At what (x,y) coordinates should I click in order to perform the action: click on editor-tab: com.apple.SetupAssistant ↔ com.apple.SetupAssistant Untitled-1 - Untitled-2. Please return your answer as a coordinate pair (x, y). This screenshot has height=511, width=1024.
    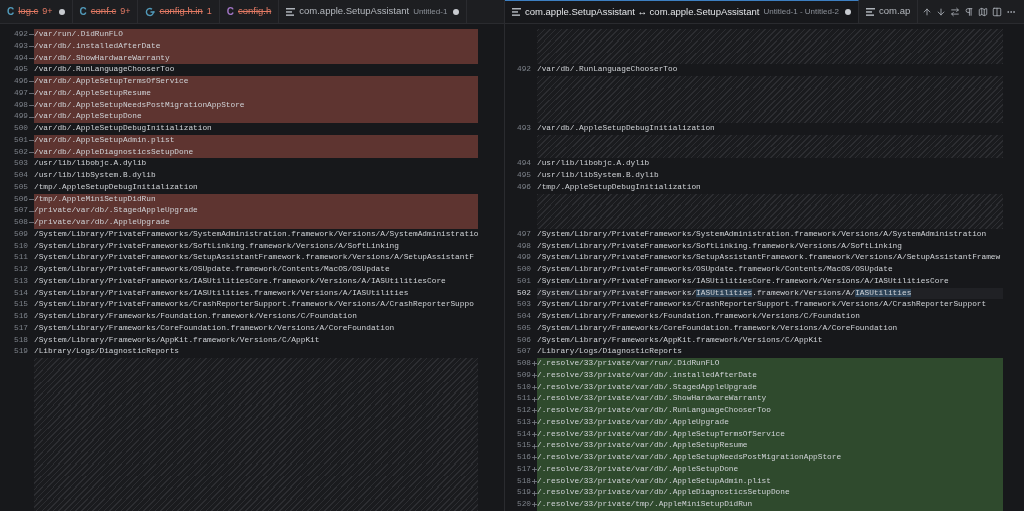
    Looking at the image, I should click on (682, 11).